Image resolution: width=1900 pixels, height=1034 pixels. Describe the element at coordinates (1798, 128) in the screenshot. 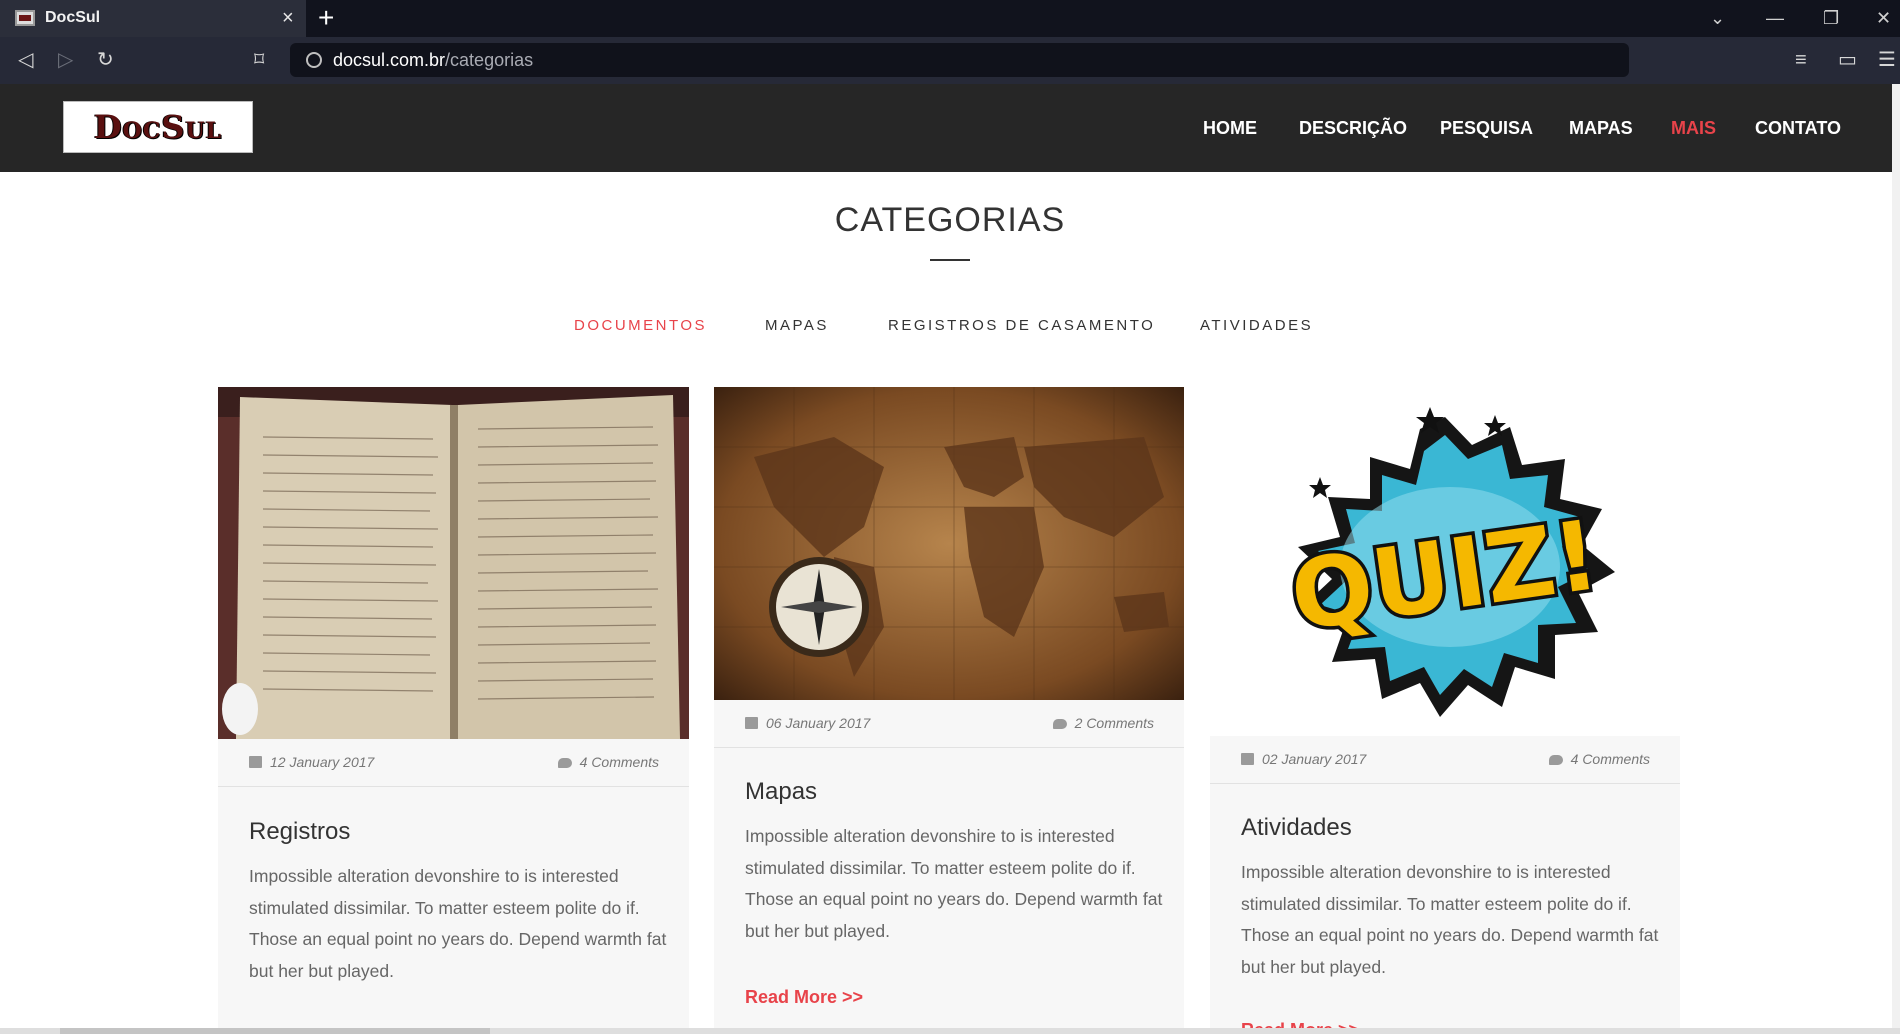

I see `menu-item-contato: CONTATO` at that location.